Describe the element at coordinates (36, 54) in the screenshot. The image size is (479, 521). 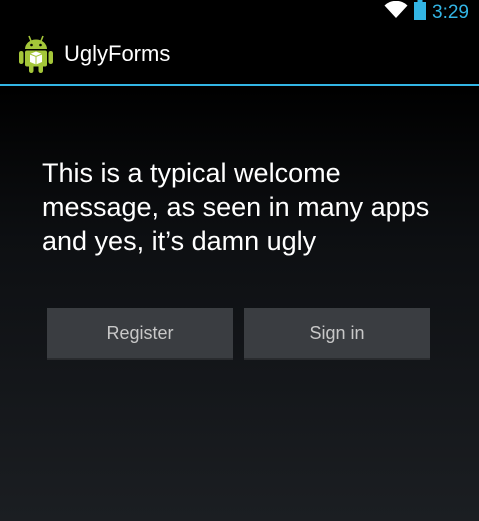
I see `android-robot-icon` at that location.